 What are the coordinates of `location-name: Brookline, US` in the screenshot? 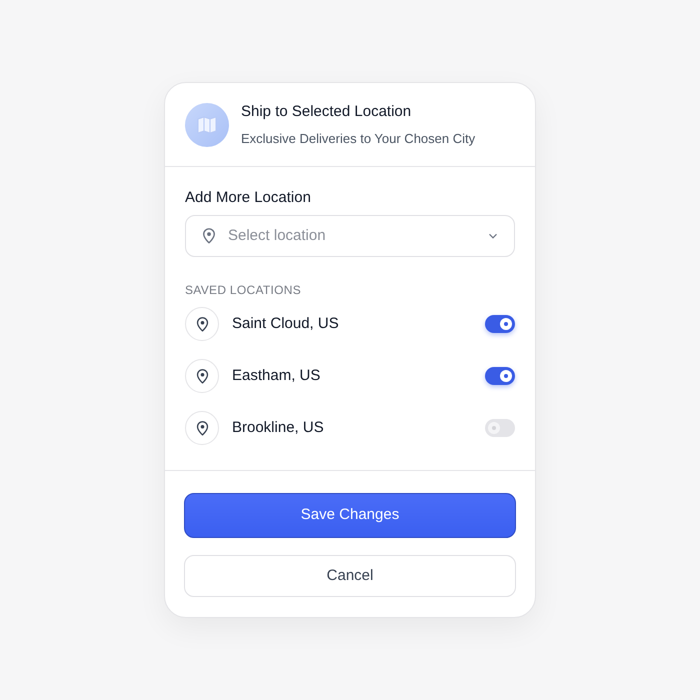 It's located at (278, 428).